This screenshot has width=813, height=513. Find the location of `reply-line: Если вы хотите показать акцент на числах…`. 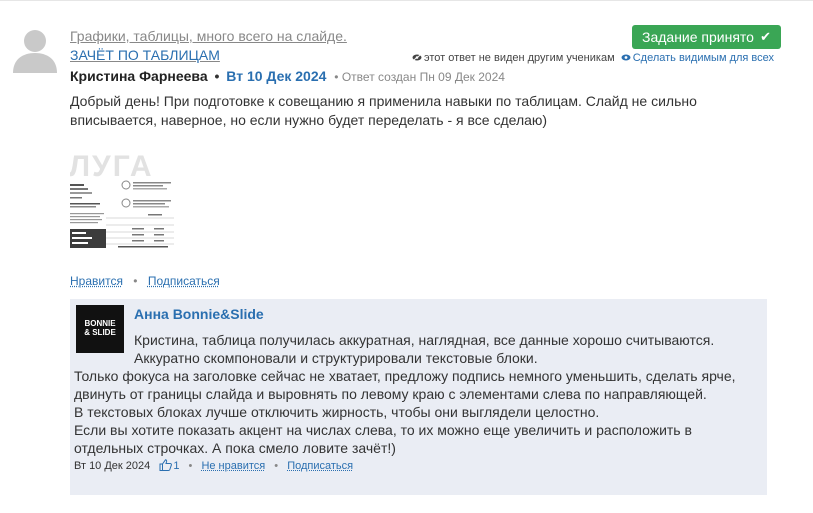

reply-line: Если вы хотите показать акцент на числах… is located at coordinates (383, 430).